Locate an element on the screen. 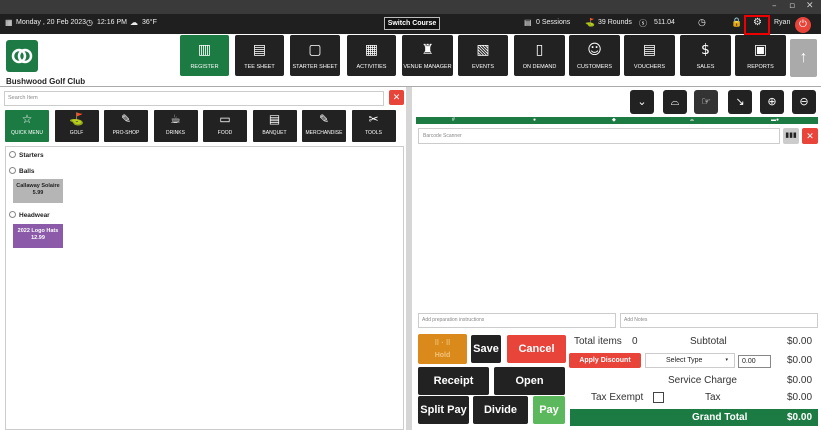  reports-icon: ▣ is located at coordinates (760, 50).